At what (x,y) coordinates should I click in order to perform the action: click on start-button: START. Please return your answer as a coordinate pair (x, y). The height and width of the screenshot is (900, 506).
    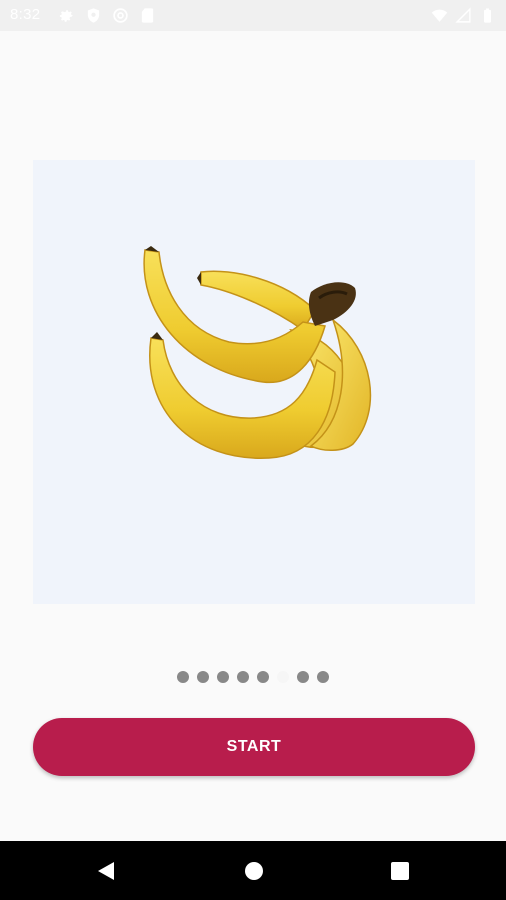
    Looking at the image, I should click on (254, 747).